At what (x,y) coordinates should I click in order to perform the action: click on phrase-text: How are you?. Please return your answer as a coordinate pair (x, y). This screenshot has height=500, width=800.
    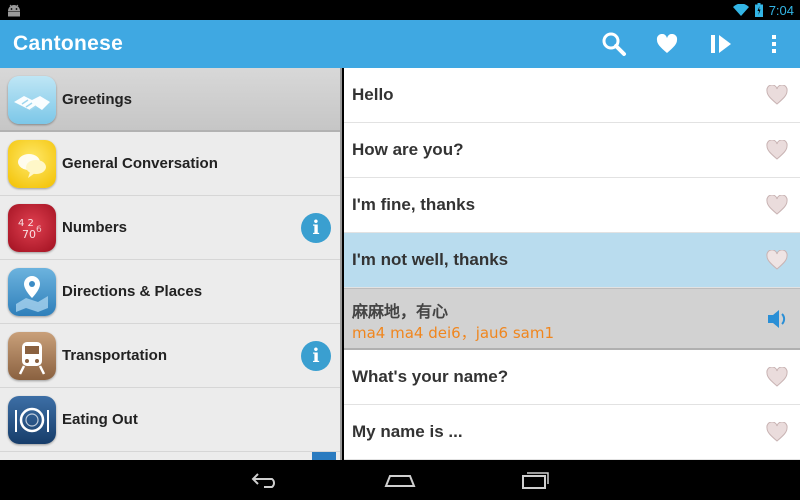
    Looking at the image, I should click on (408, 149).